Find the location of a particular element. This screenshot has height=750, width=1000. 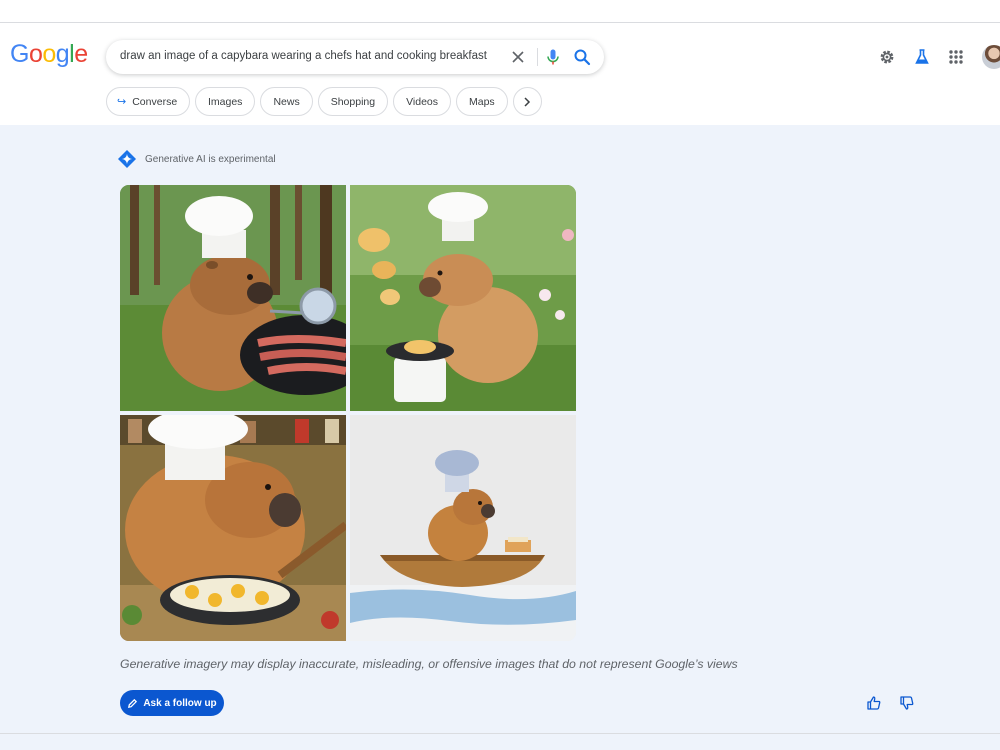

pencil-icon is located at coordinates (133, 703).